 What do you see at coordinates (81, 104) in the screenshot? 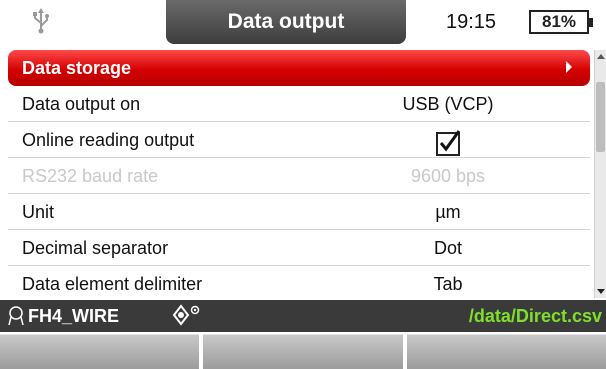
I see `row-label: Data output on` at bounding box center [81, 104].